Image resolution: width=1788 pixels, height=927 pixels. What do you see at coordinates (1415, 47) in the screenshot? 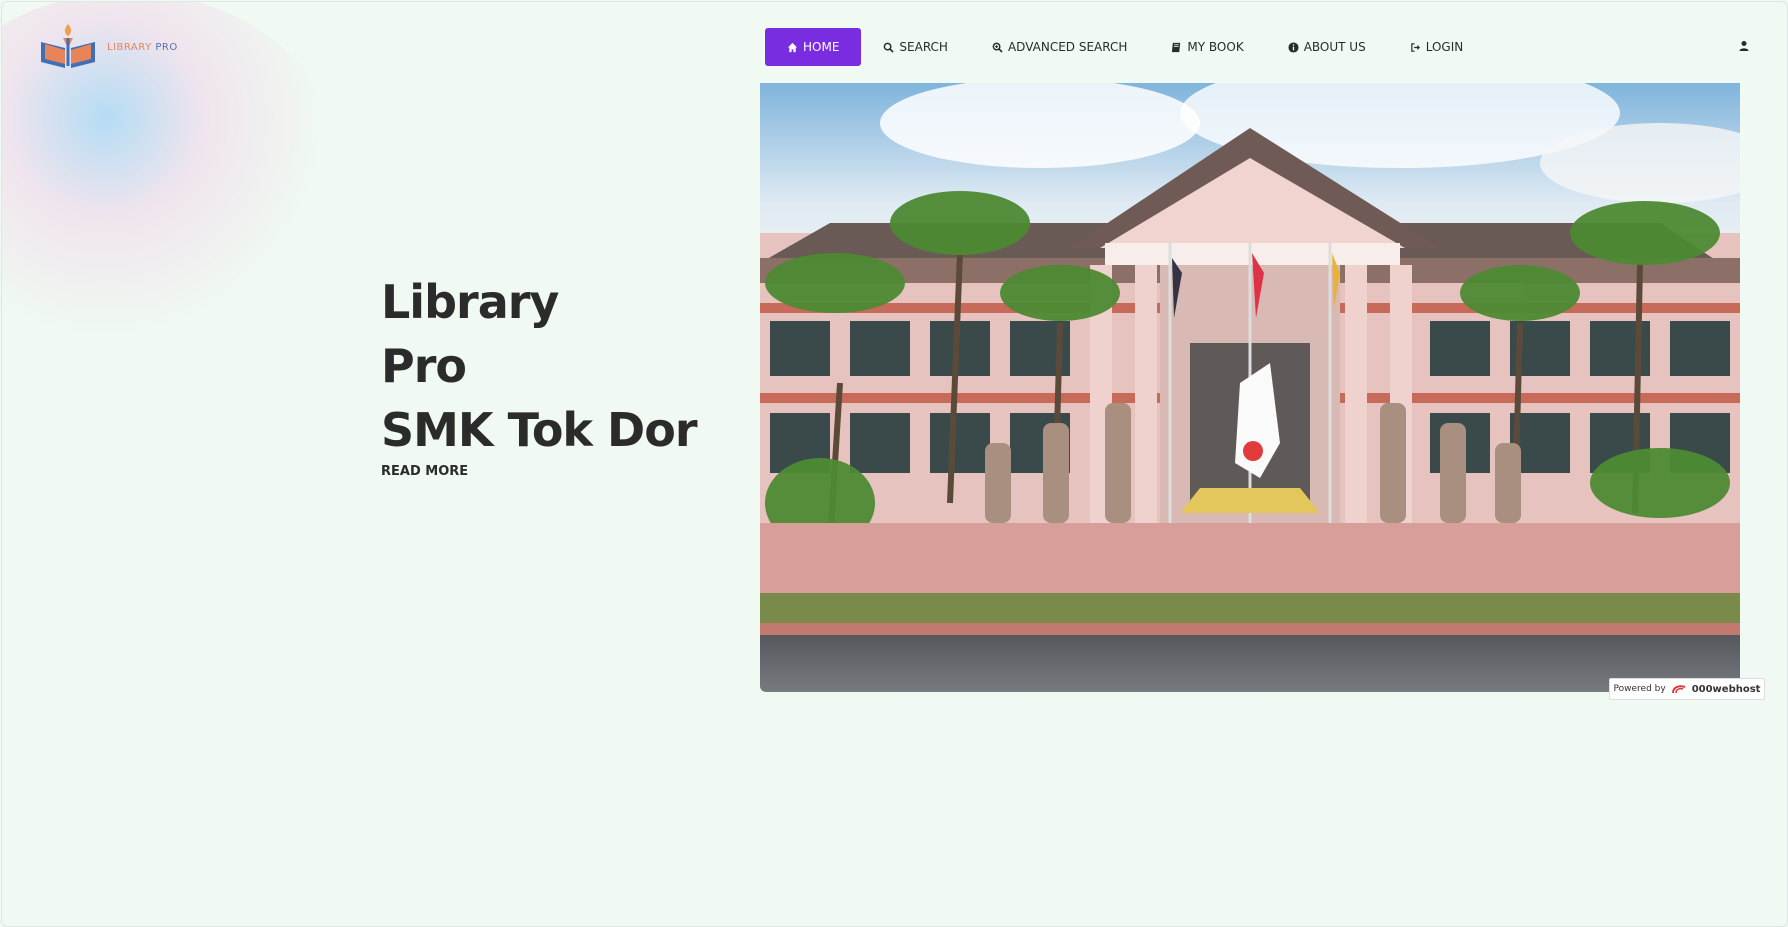
I see `login-icon` at bounding box center [1415, 47].